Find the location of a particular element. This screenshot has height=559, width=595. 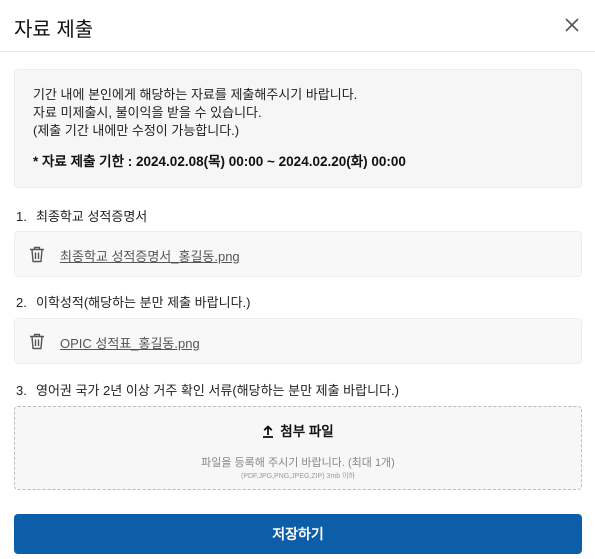

dialog-title: 자료 제출 is located at coordinates (54, 30).